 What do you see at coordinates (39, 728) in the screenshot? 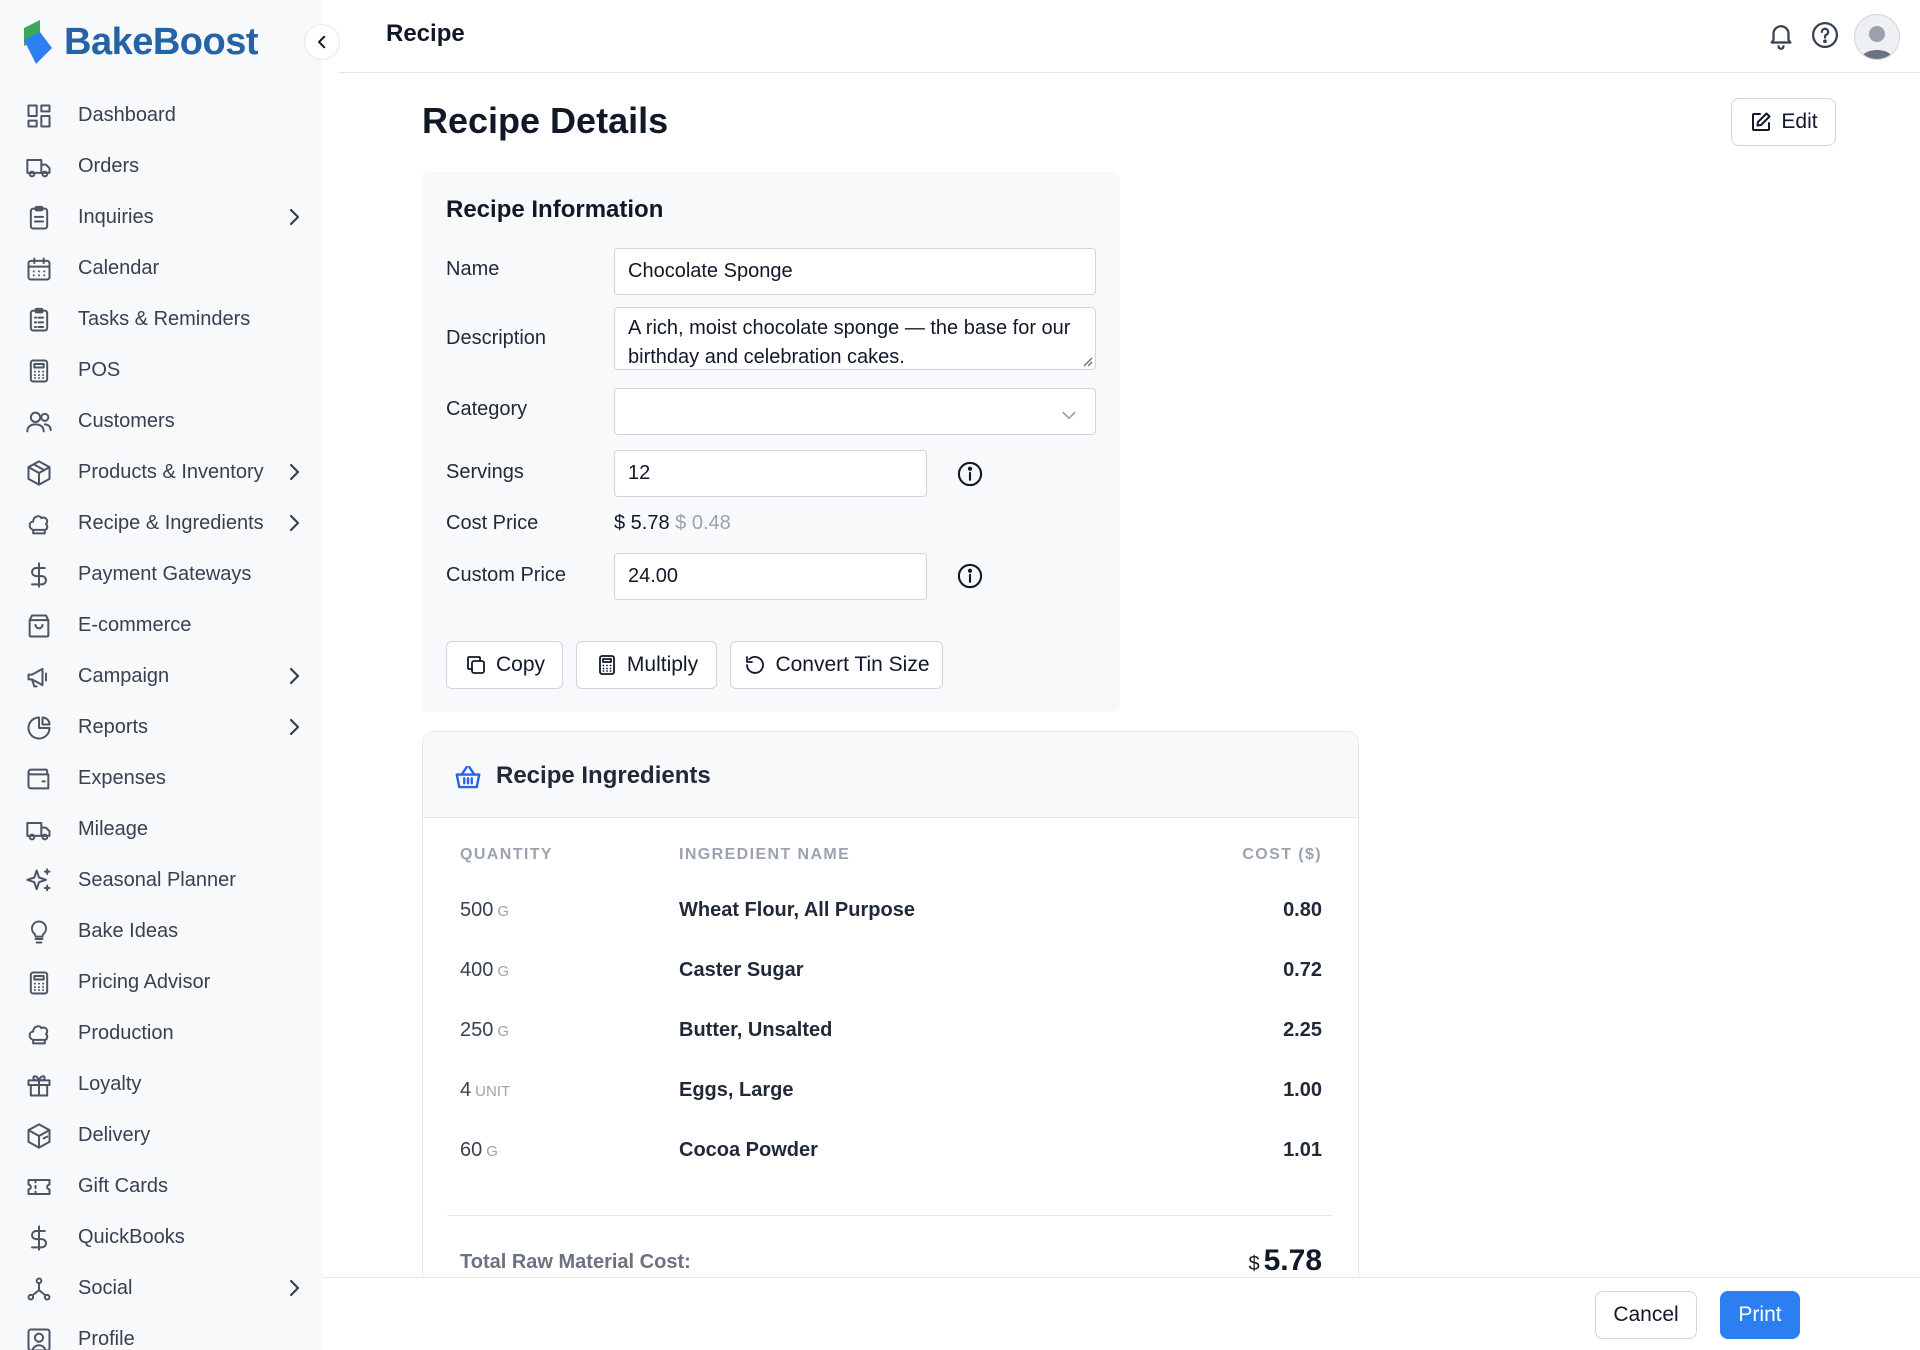
I see `pie-chart-icon` at bounding box center [39, 728].